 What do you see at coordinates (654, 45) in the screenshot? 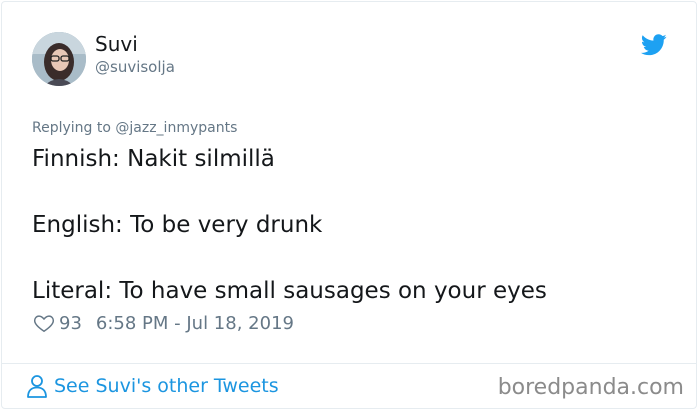
I see `twitter-bird-icon` at bounding box center [654, 45].